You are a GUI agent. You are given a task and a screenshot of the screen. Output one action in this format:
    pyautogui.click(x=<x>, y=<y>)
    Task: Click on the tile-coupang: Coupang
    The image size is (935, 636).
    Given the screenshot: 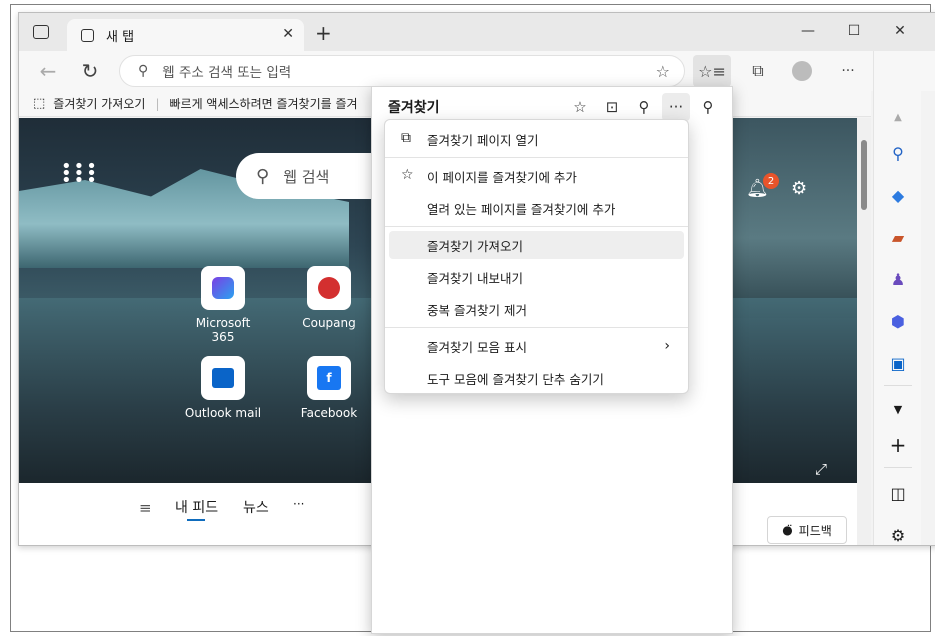 What is the action you would take?
    pyautogui.click(x=329, y=298)
    